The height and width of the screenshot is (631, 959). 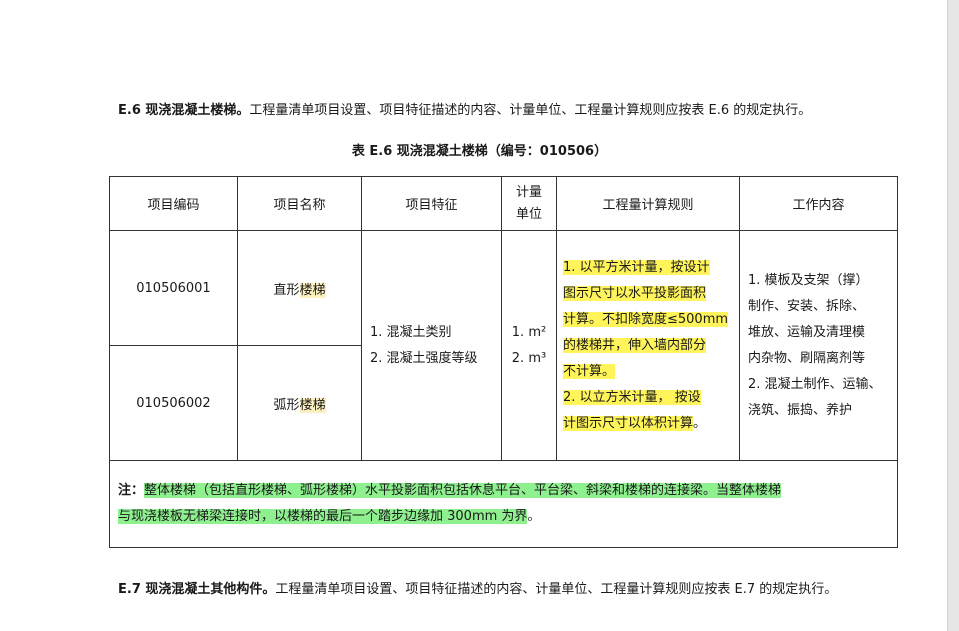 I want to click on row2-name-prefix: 弧形, so click(x=286, y=405).